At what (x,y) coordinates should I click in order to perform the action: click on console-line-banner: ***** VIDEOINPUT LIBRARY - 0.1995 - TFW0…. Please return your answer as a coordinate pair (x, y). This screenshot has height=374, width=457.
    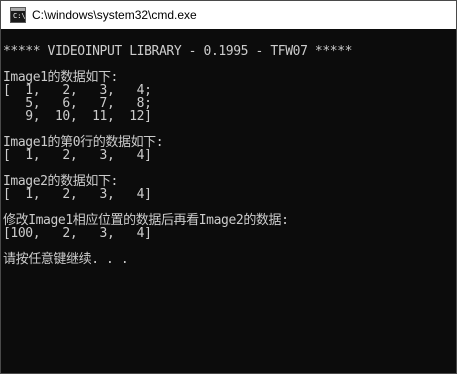
    Looking at the image, I should click on (178, 51).